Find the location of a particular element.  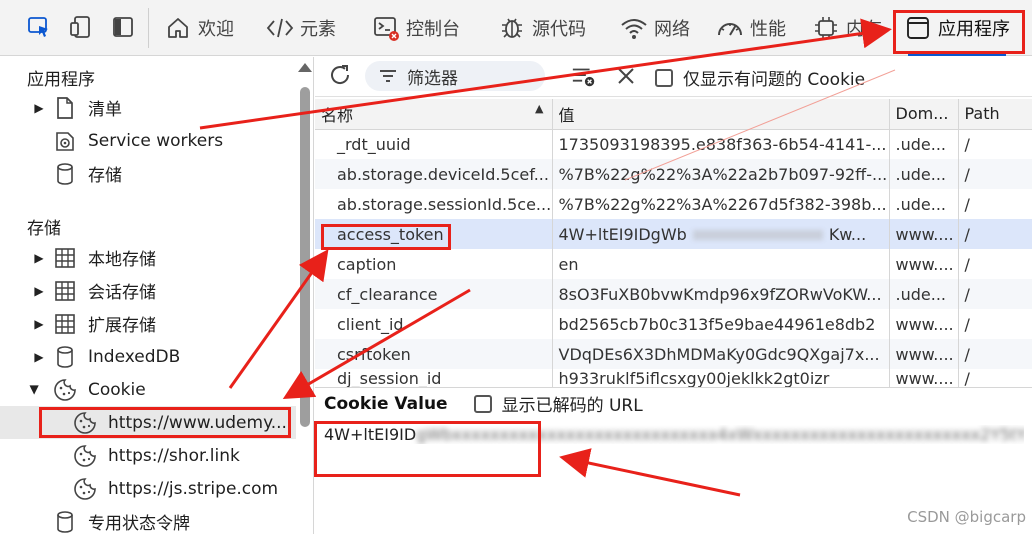

table-header-row: 名称 ▲ 值 Dom... Path is located at coordinates (673, 114).